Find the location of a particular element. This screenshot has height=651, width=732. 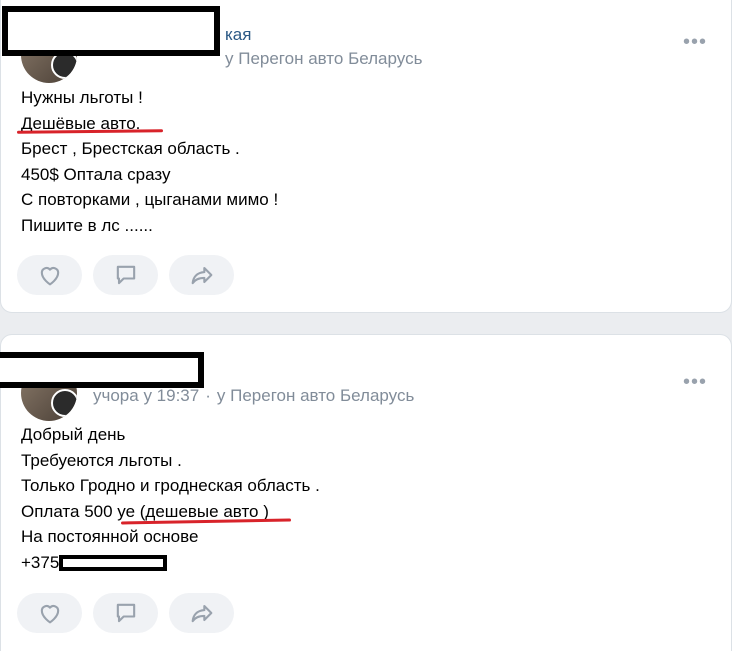

post-line: С повторками , цыганами мимо ! is located at coordinates (150, 200).